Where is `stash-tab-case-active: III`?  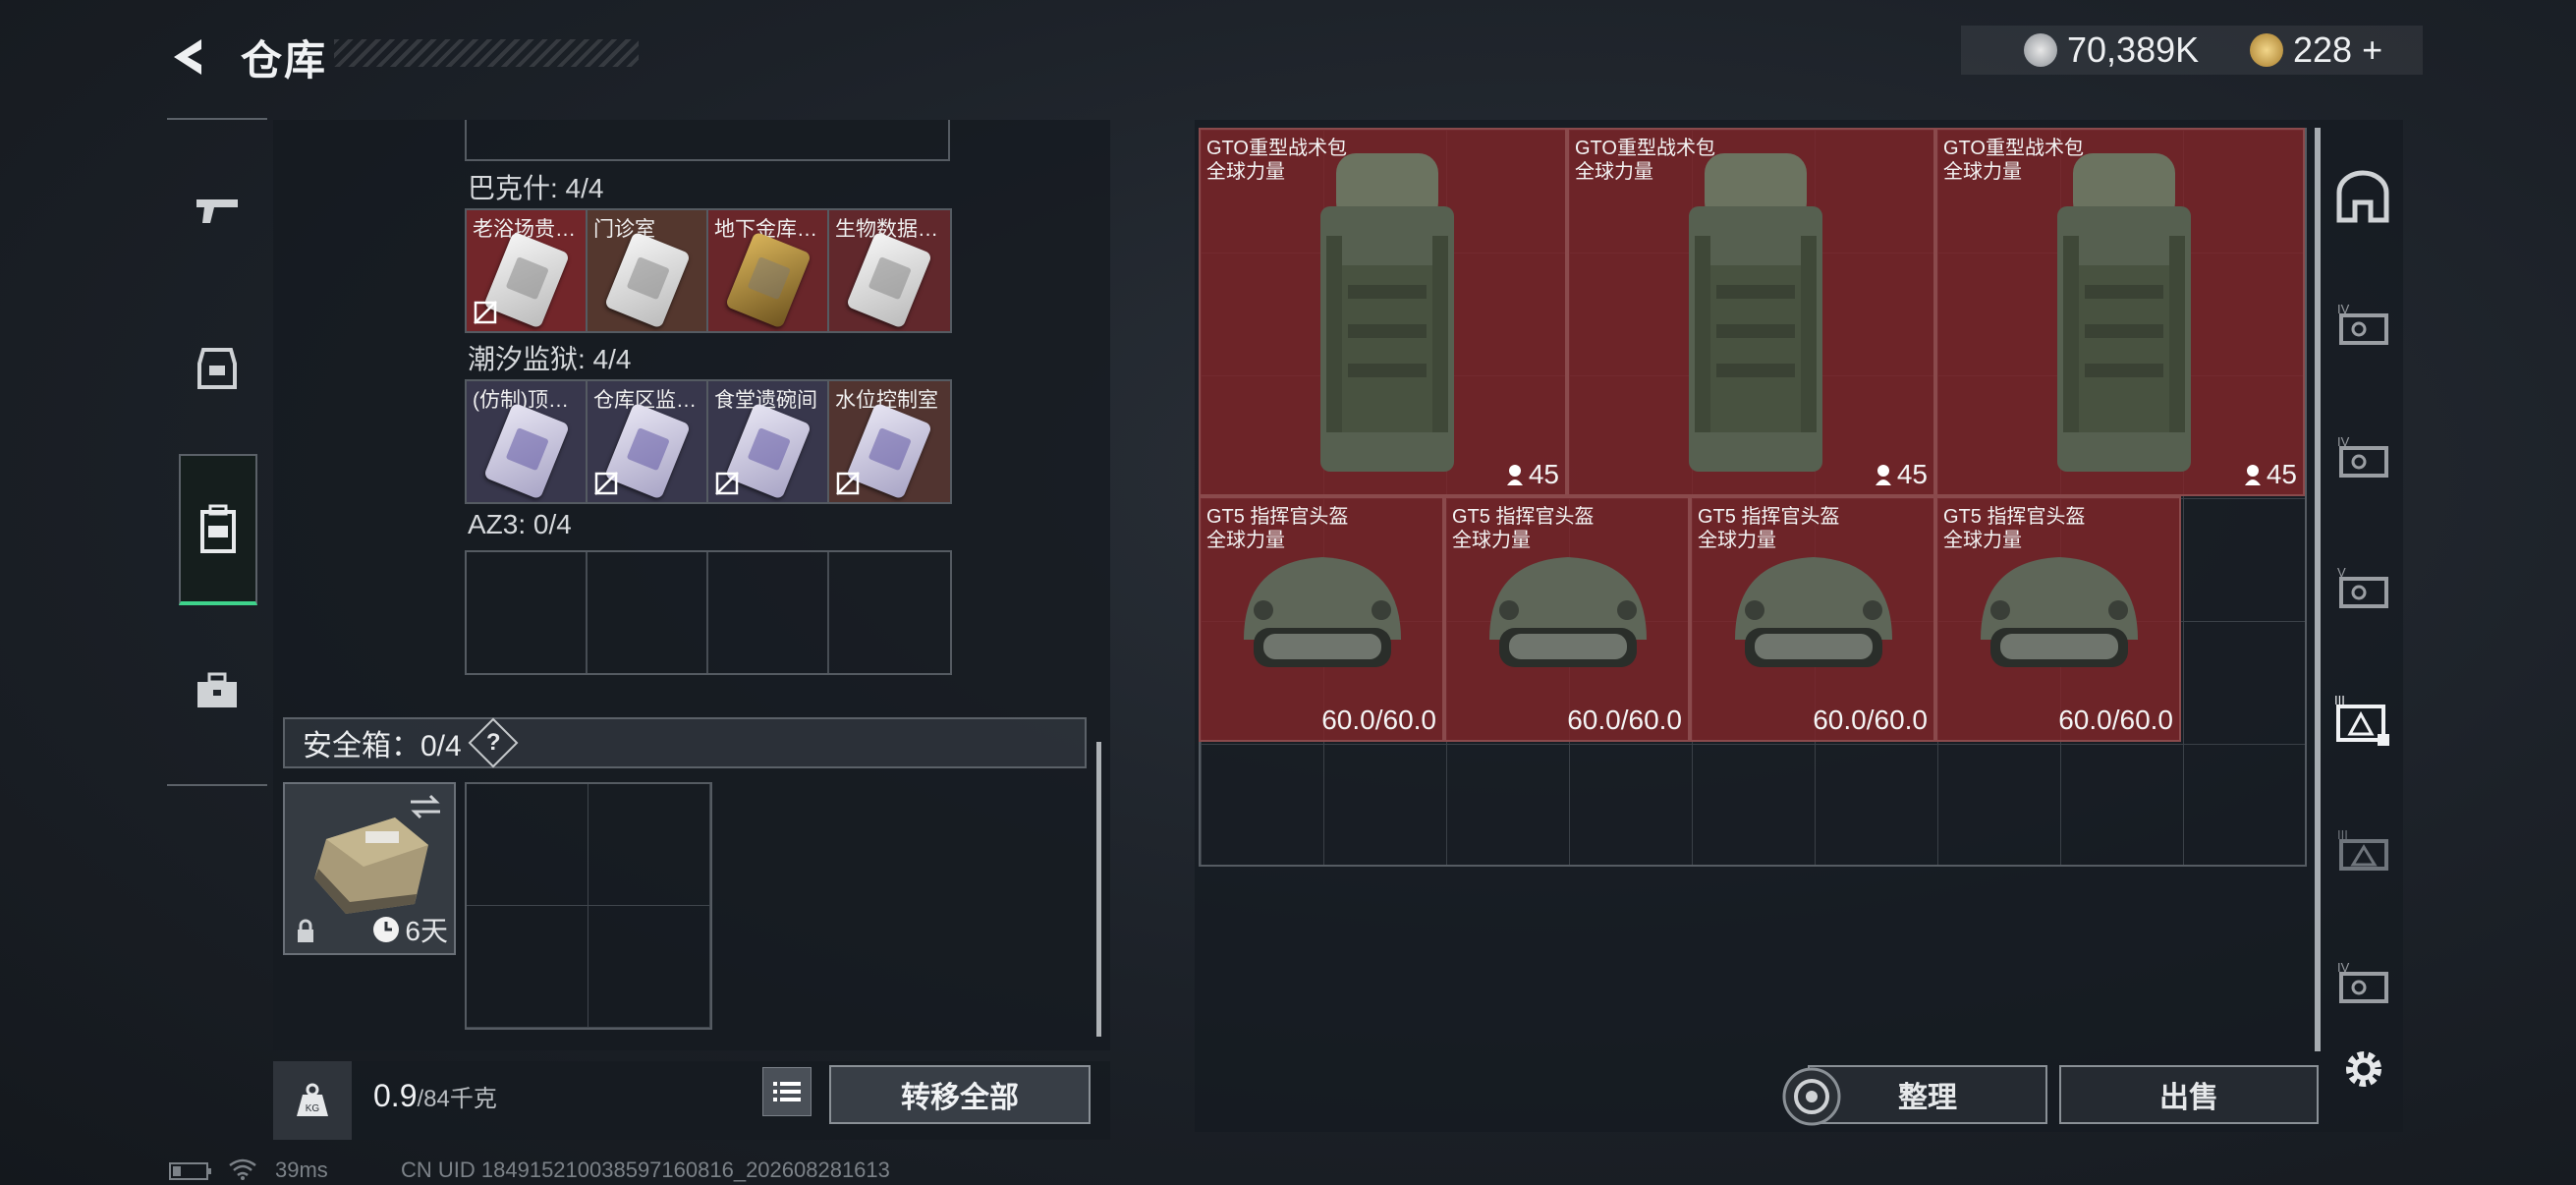
stash-tab-case-active: III is located at coordinates (2362, 720).